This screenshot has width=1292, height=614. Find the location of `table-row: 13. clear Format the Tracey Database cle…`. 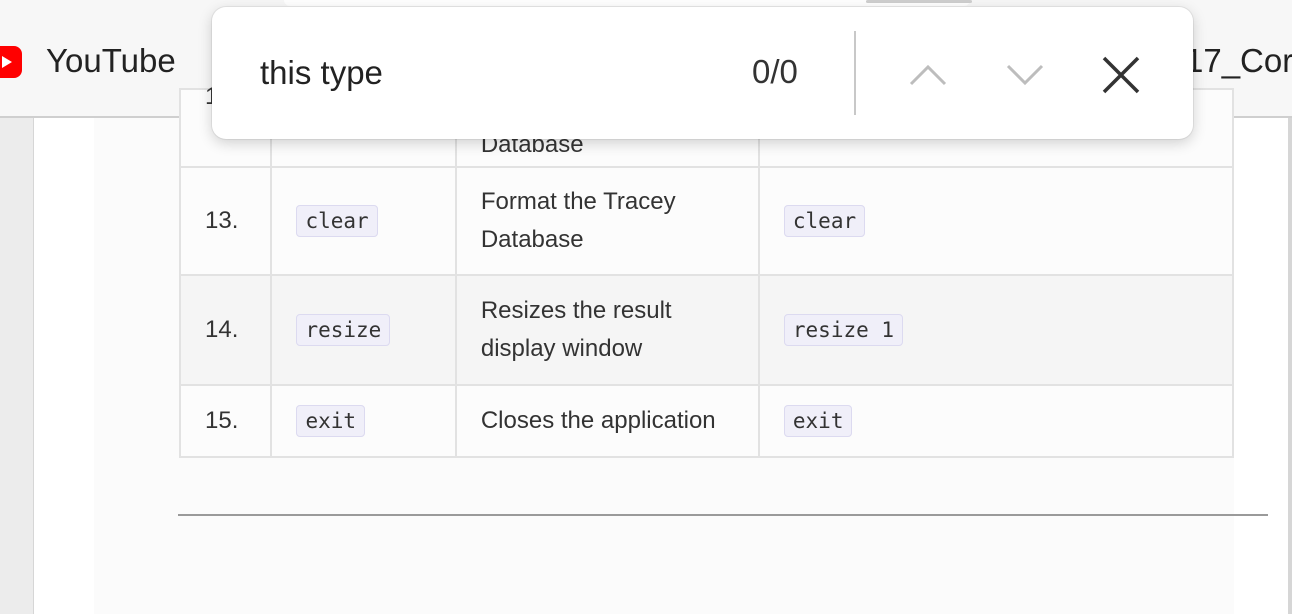

table-row: 13. clear Format the Tracey Database cle… is located at coordinates (706, 221).